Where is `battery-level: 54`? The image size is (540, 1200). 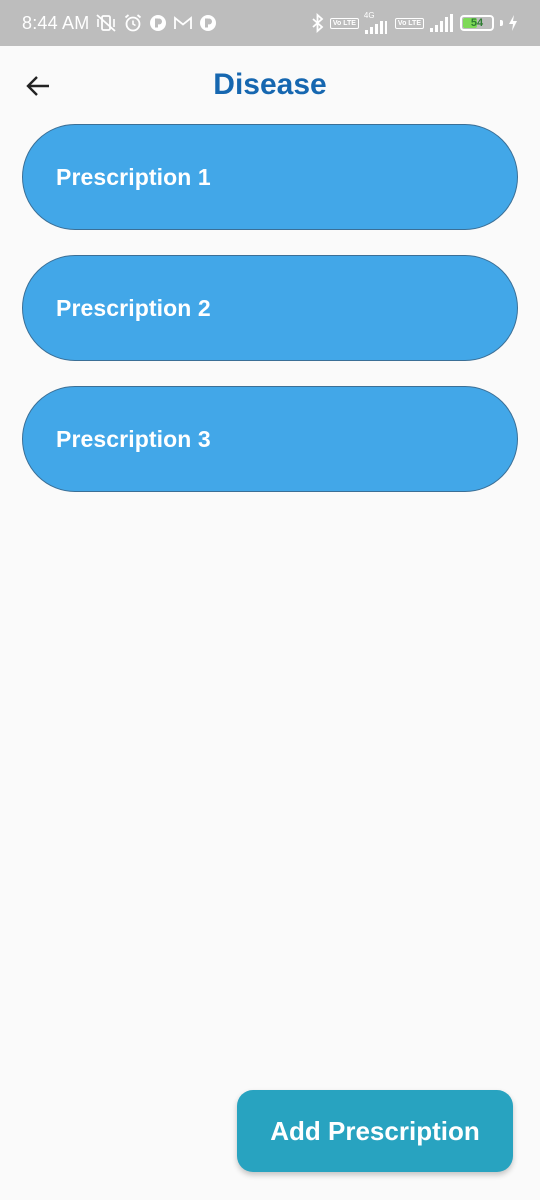 battery-level: 54 is located at coordinates (477, 22).